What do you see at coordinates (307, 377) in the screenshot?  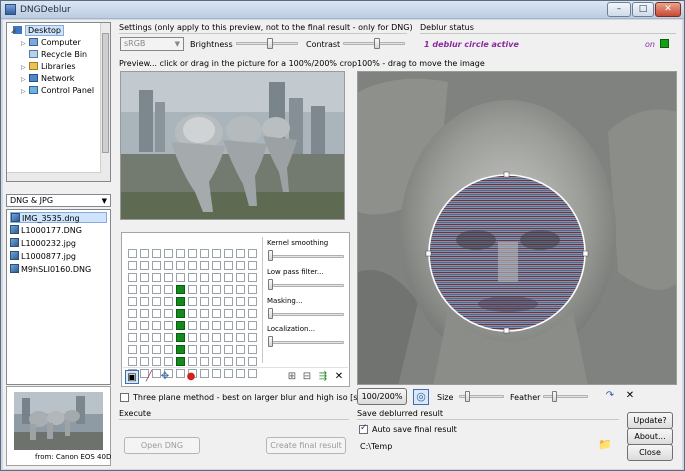 I see `zoom-out-icon: ⊟` at bounding box center [307, 377].